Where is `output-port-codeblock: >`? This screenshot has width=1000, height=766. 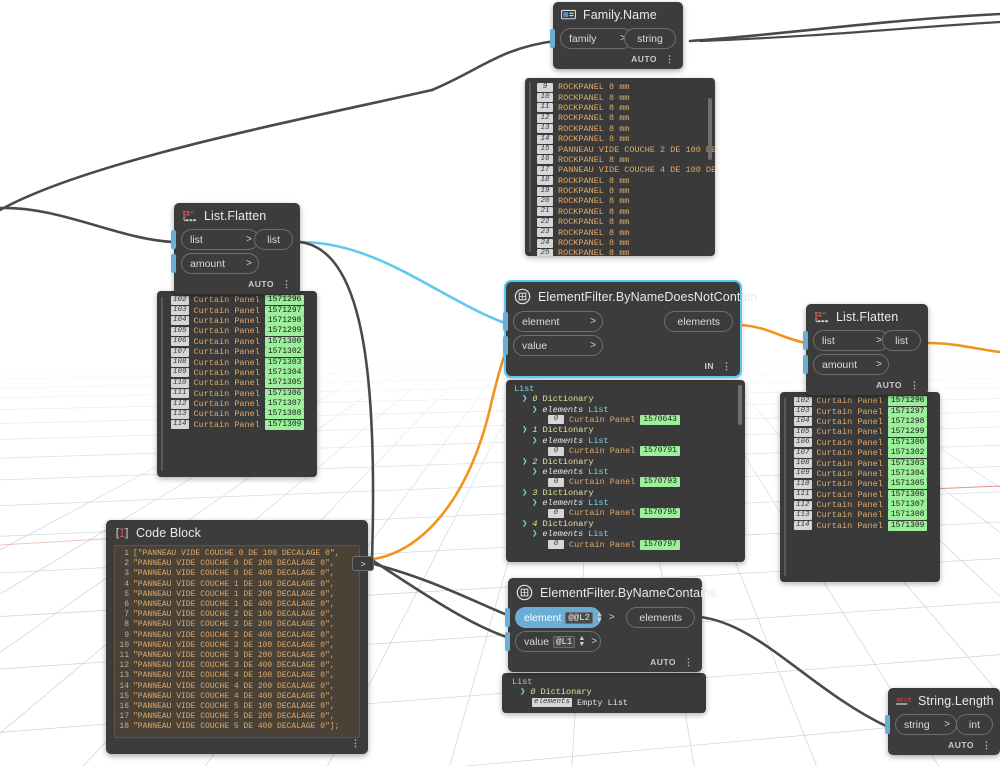
output-port-codeblock: > is located at coordinates (363, 563).